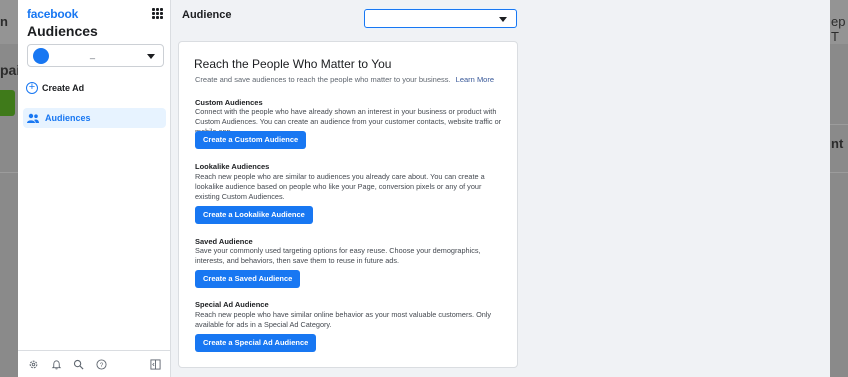 The image size is (848, 377). I want to click on help-icon: ?, so click(101, 364).